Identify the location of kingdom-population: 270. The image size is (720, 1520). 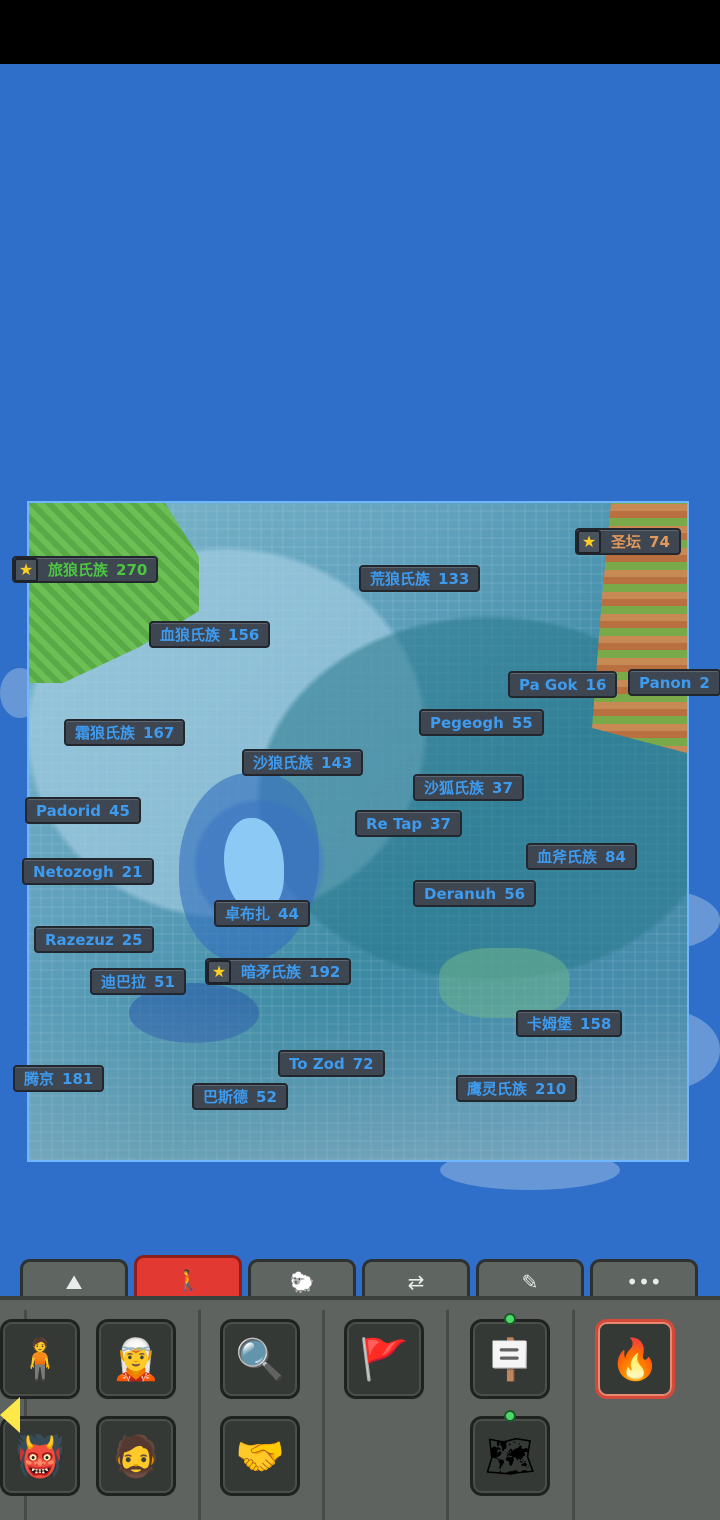
(132, 569).